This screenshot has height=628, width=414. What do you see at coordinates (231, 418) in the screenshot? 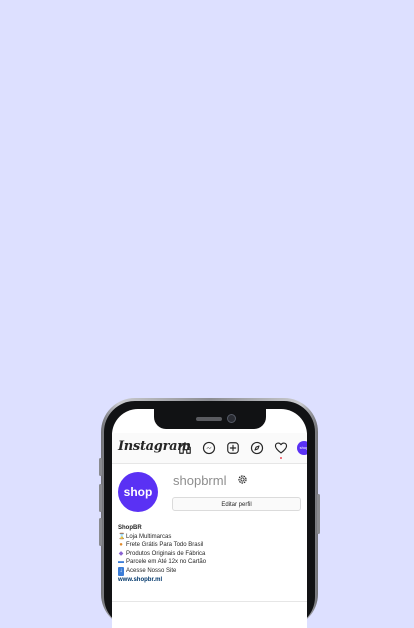
I see `front-camera` at bounding box center [231, 418].